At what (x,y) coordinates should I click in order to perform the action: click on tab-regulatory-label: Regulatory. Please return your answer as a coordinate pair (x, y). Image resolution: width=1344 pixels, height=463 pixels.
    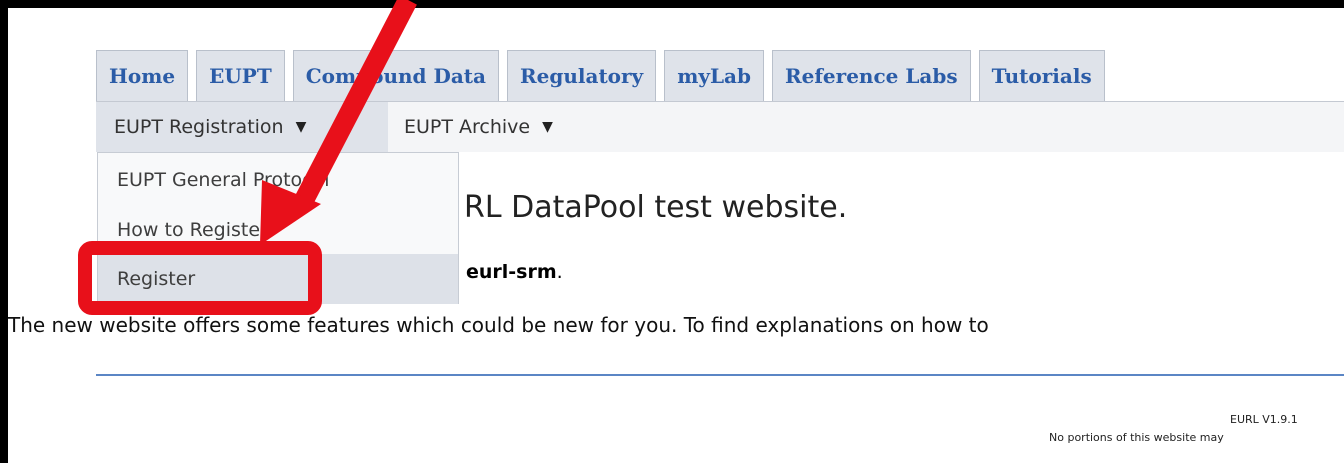
    Looking at the image, I should click on (582, 76).